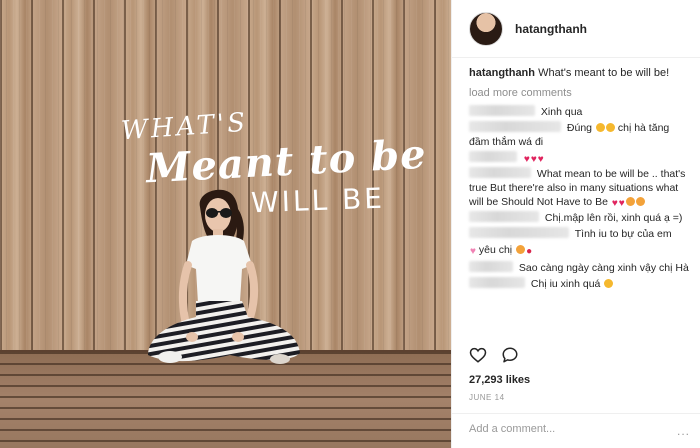 Image resolution: width=700 pixels, height=448 pixels. Describe the element at coordinates (613, 218) in the screenshot. I see `comment-text: Chị.mập lên rồi, xinh quá ạ =)` at that location.